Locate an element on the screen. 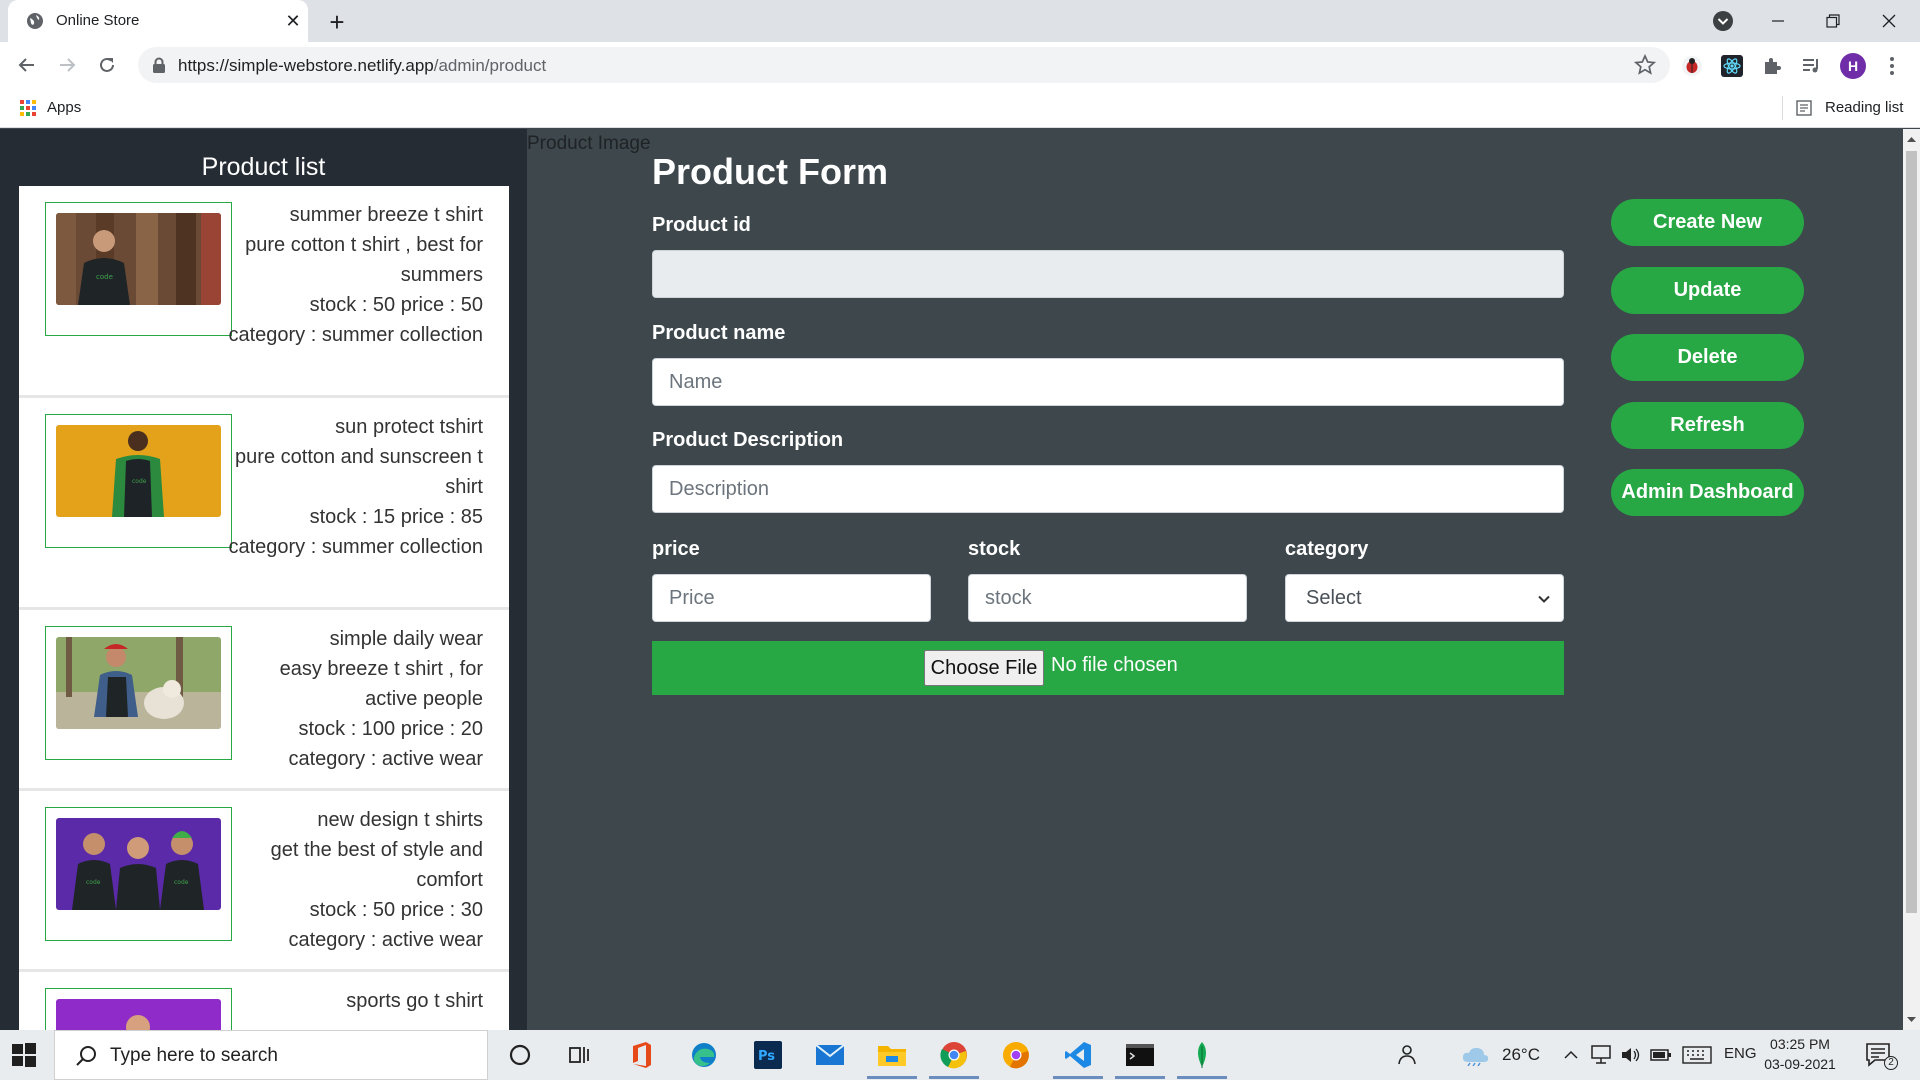 This screenshot has height=1080, width=1920. react-devtools-icon is located at coordinates (1732, 66).